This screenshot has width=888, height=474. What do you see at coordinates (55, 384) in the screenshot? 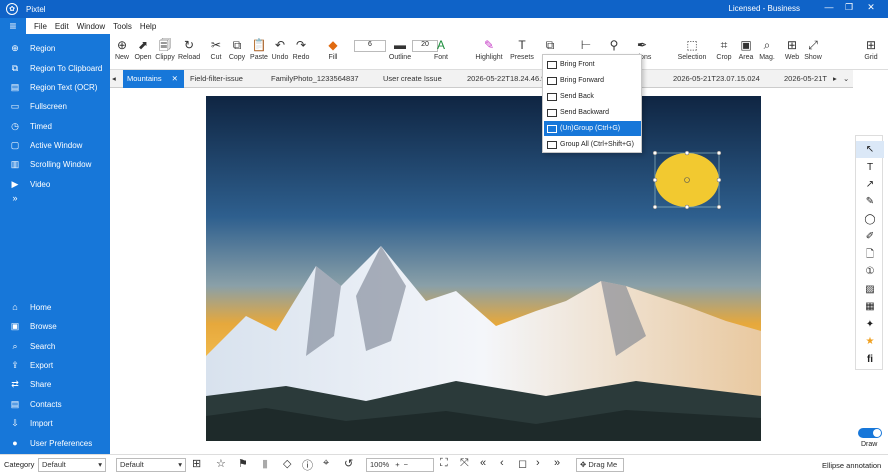
I see `sidebar-item-share: ⇄ Share` at bounding box center [55, 384].